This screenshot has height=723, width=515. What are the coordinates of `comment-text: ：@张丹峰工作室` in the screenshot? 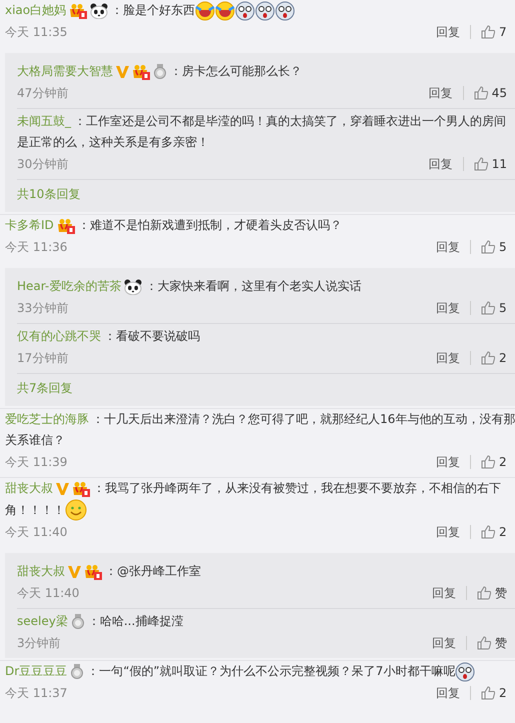 It's located at (153, 571).